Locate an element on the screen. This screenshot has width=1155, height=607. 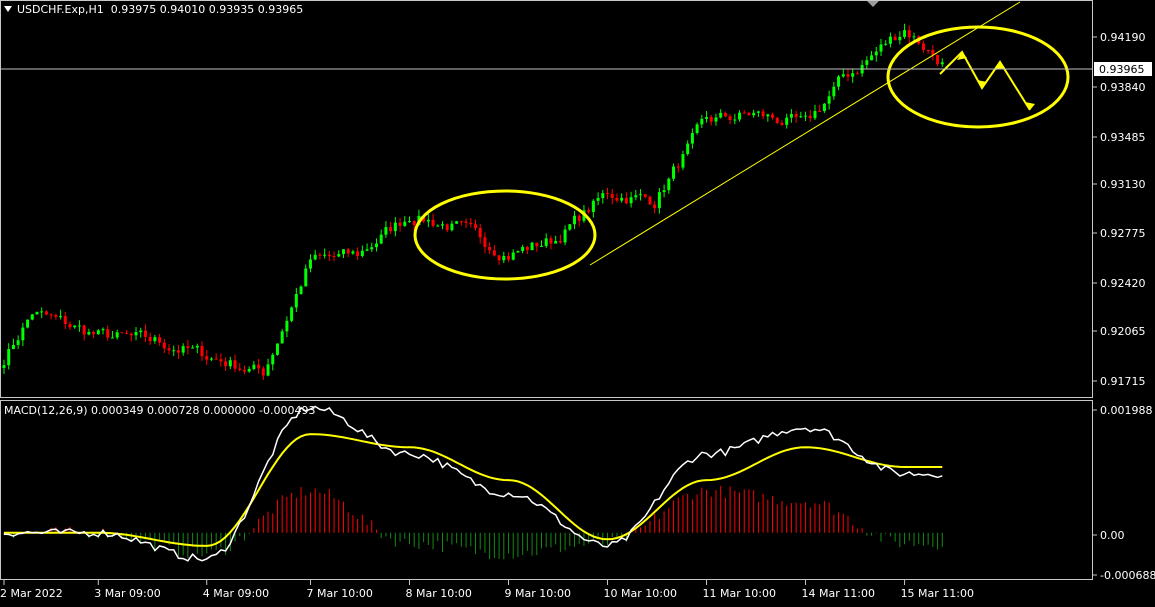
dropdown-triangle-icon is located at coordinates (8, 9).